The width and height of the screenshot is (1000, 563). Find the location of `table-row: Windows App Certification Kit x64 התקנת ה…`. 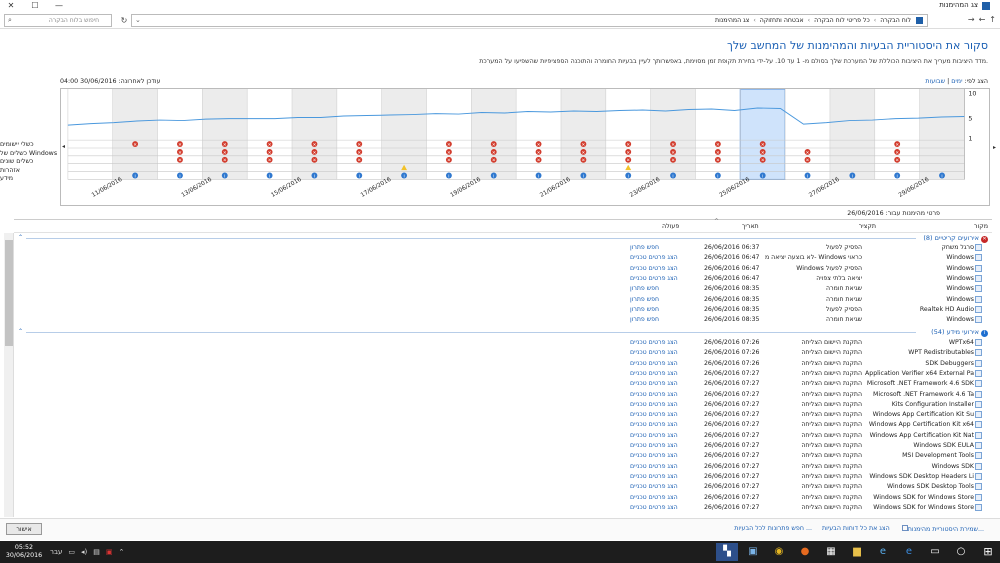

table-row: Windows App Certification Kit x64 התקנת ה… is located at coordinates (503, 425).